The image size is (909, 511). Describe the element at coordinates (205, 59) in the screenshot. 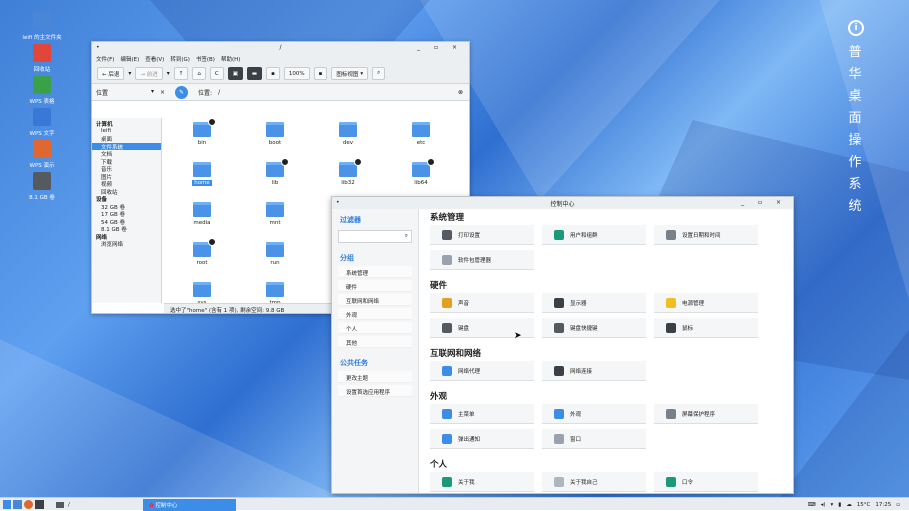

I see `menu-item: 书签(B)` at that location.